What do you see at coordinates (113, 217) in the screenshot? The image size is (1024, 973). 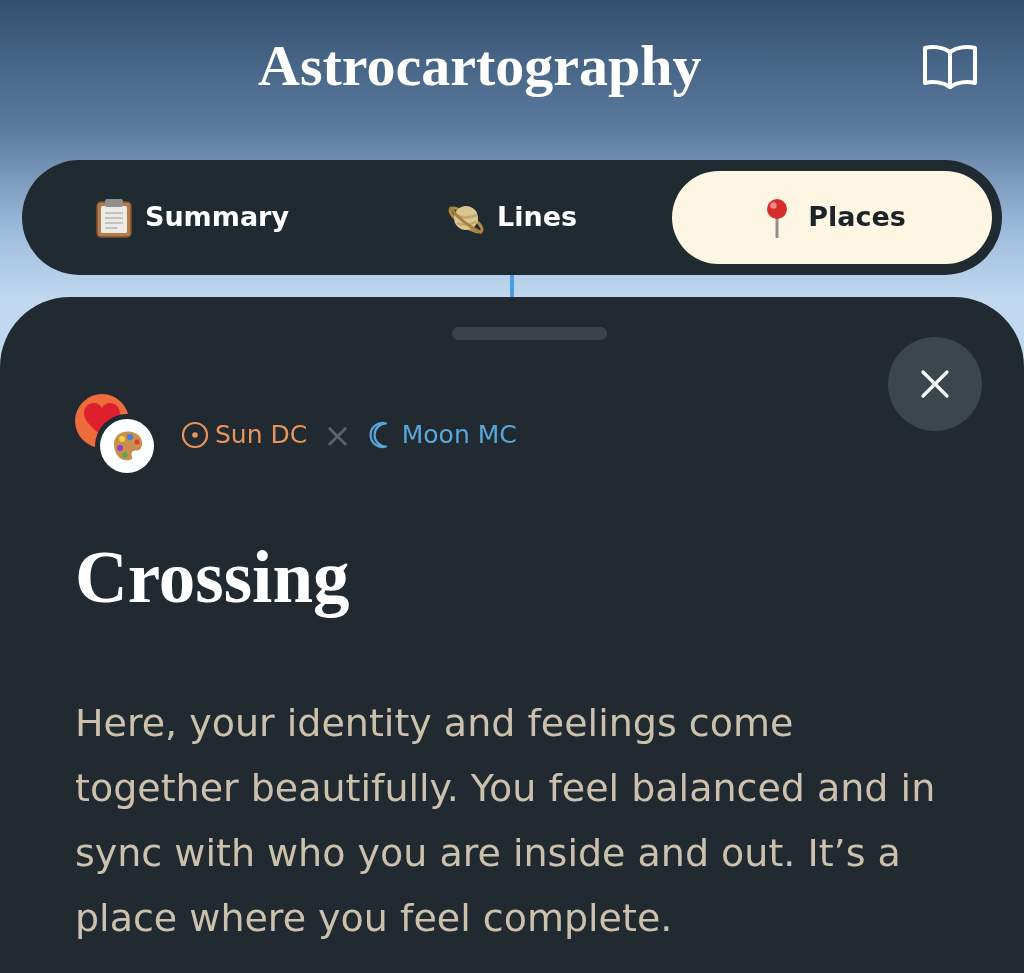 I see `clipboard-icon` at bounding box center [113, 217].